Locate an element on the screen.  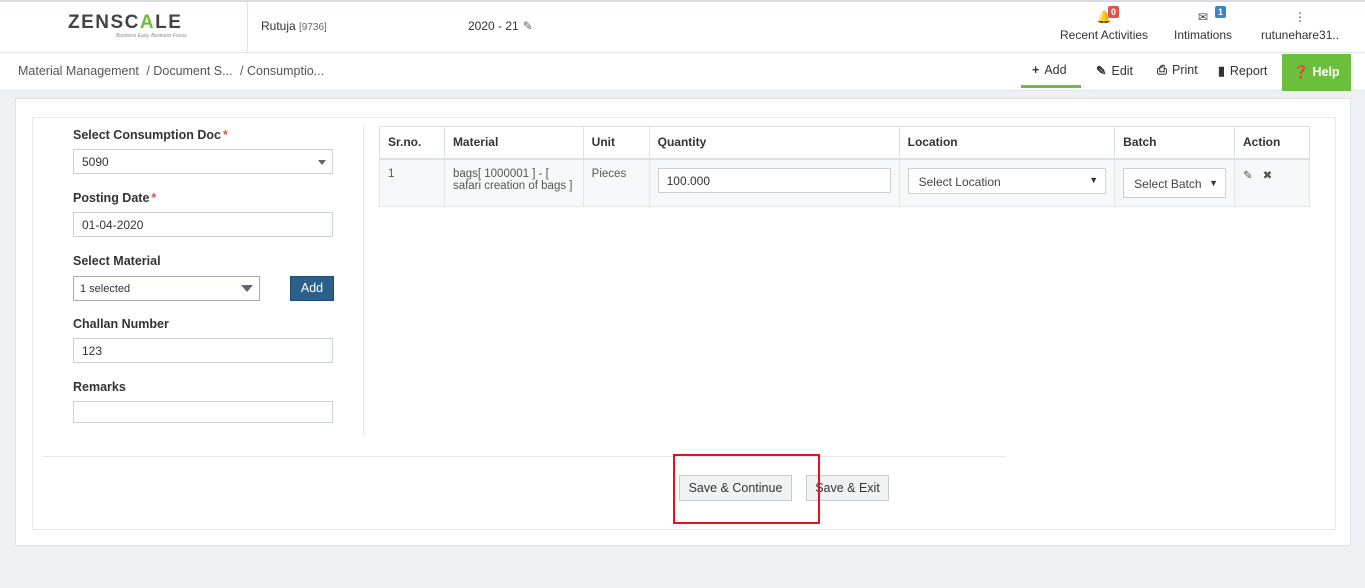
col-quantity: Quantity is located at coordinates (774, 143).